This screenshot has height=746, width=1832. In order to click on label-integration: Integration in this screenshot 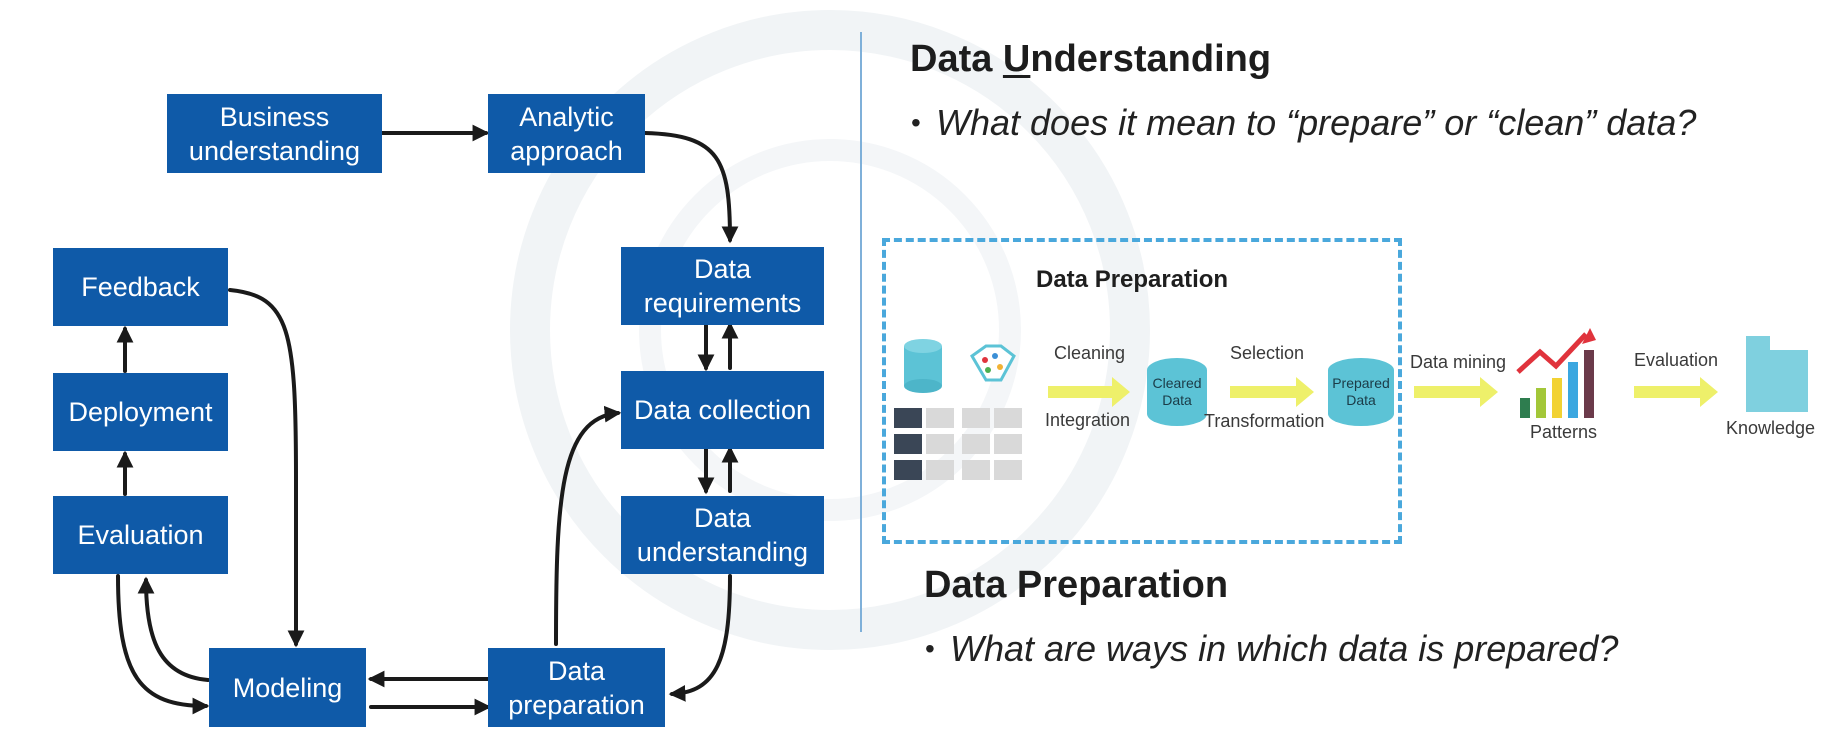, I will do `click(1088, 420)`.